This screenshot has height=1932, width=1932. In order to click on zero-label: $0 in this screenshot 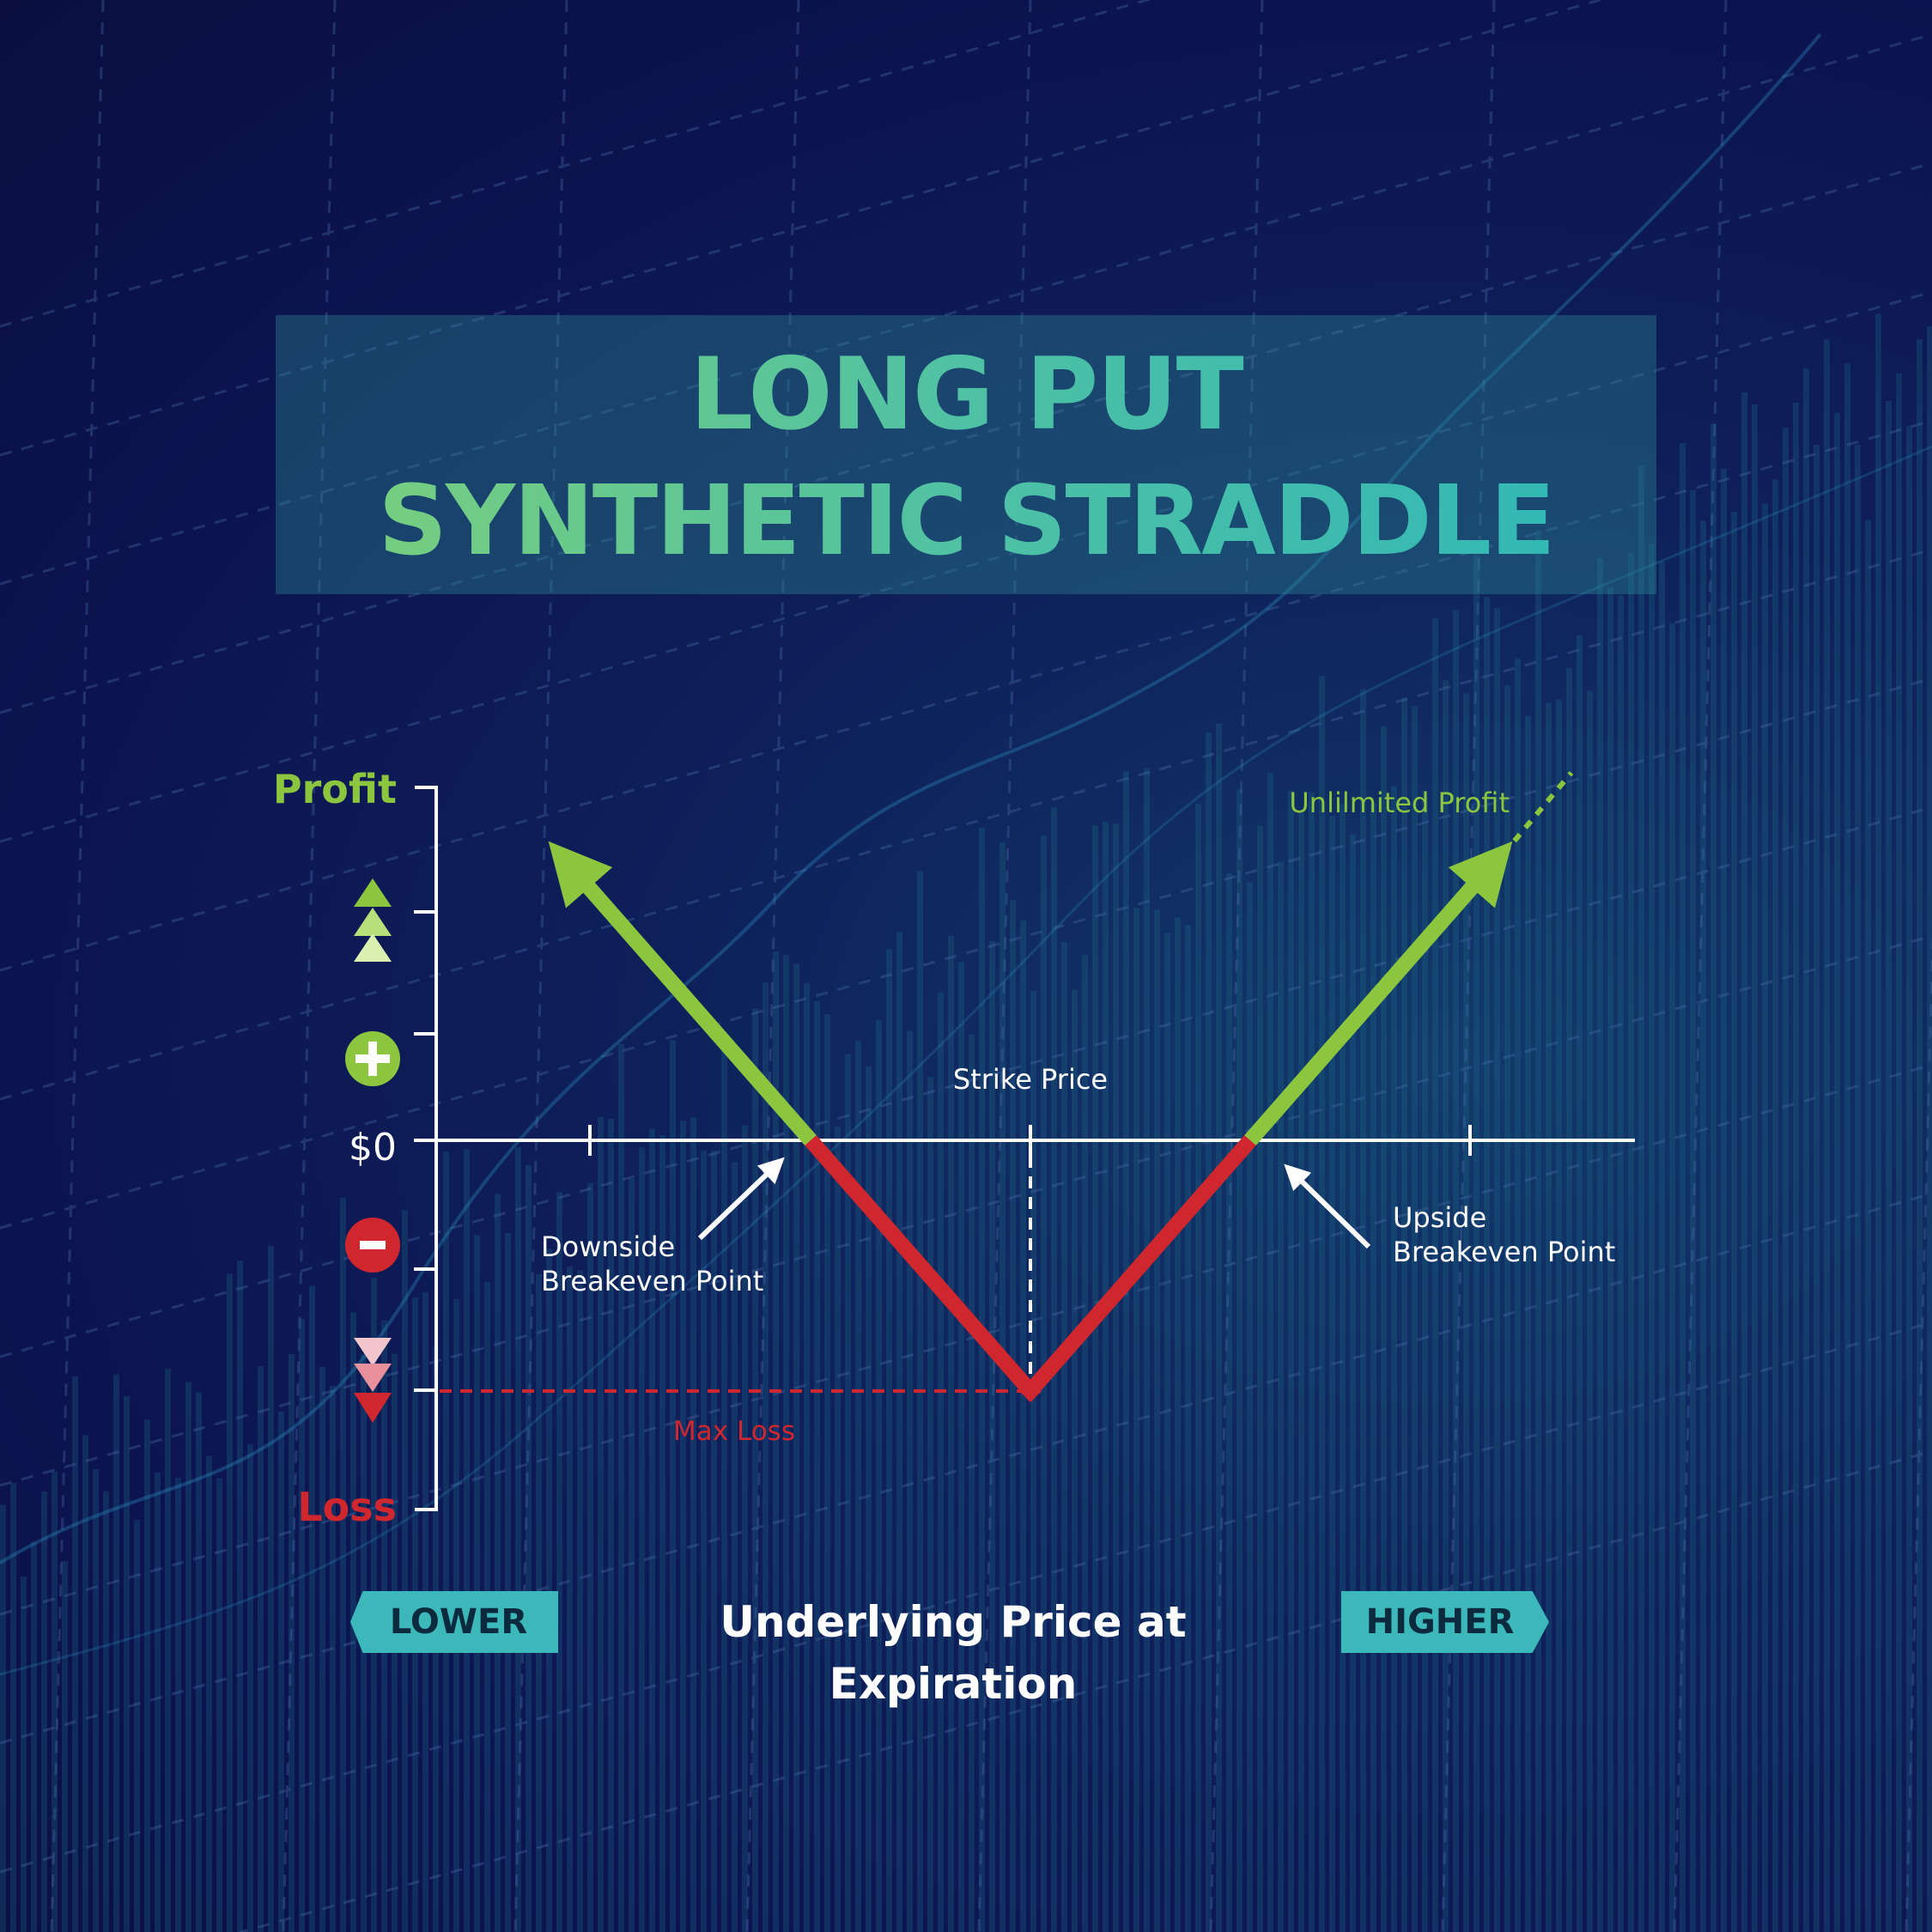, I will do `click(373, 1148)`.